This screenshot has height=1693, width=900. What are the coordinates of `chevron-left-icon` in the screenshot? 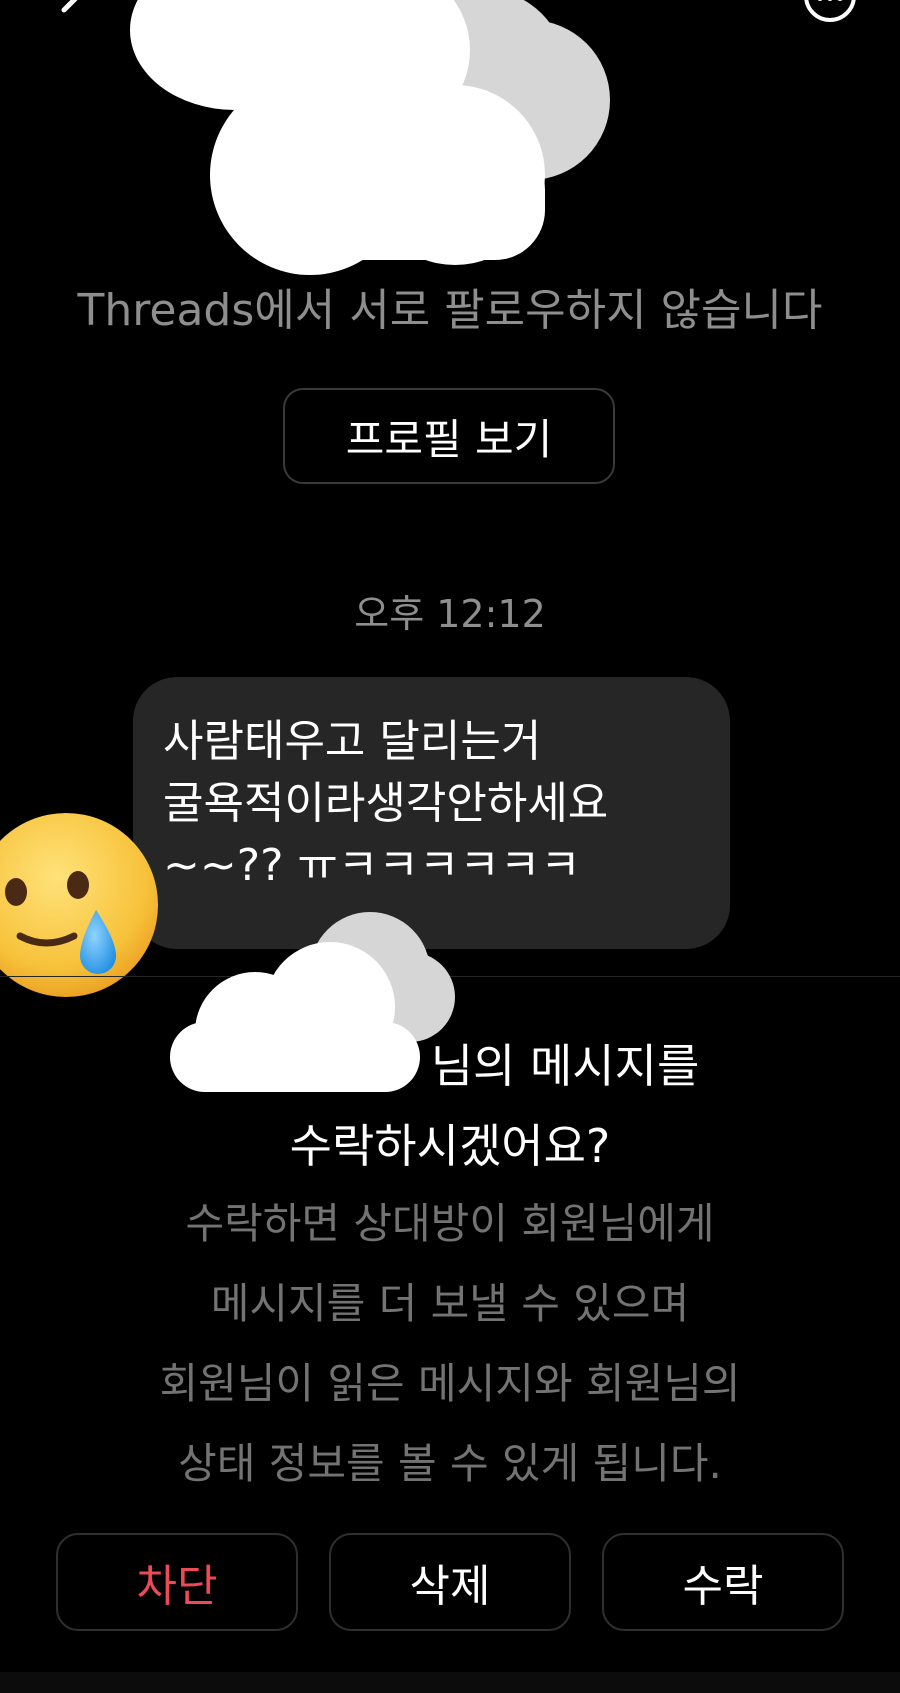 It's located at (72, 9).